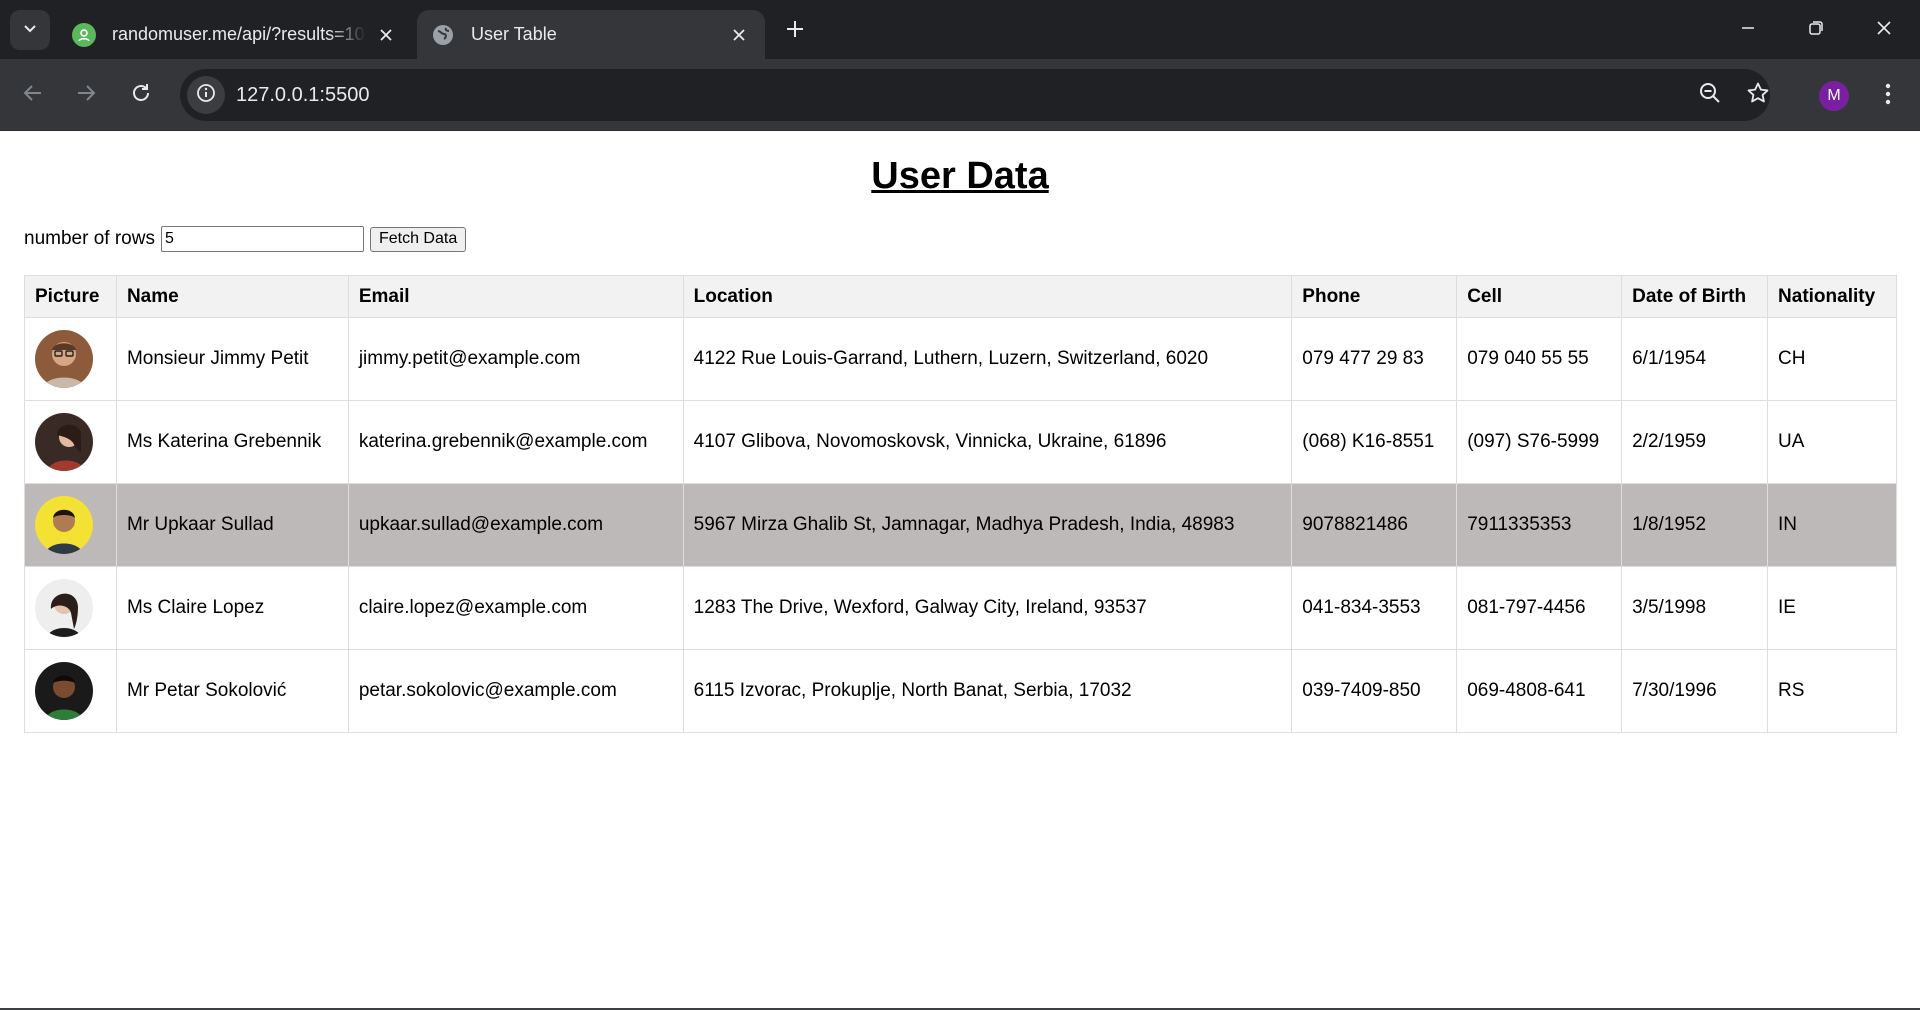 The image size is (1920, 1010). Describe the element at coordinates (70, 296) in the screenshot. I see `header-picture: Picture` at that location.